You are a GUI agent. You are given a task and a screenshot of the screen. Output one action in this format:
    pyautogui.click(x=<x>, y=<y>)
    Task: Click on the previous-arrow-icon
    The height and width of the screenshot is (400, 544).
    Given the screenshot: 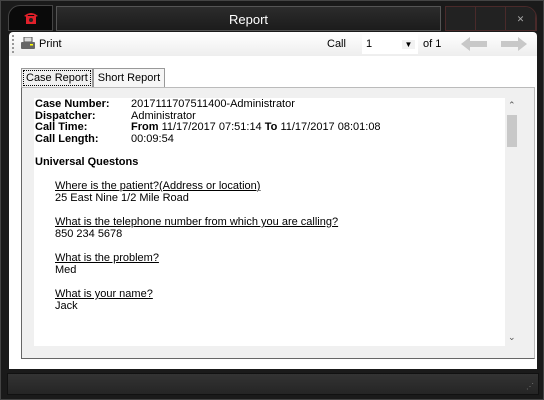 What is the action you would take?
    pyautogui.click(x=474, y=44)
    